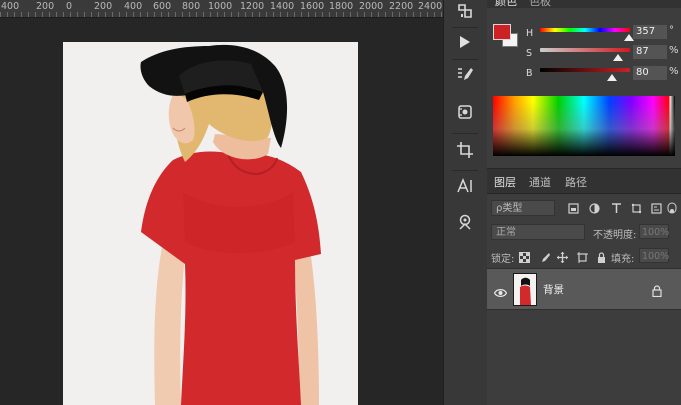  I want to click on opacity-field: 100%, so click(654, 231).